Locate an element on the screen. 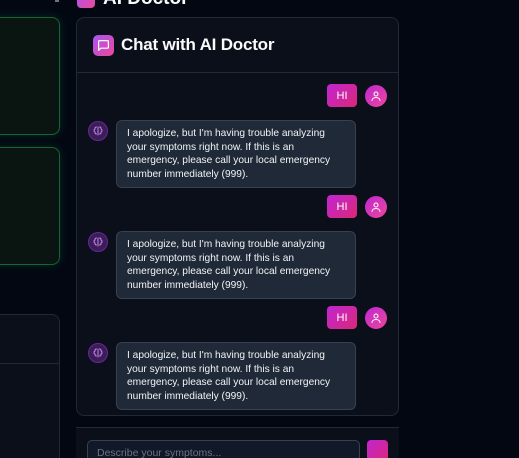 The height and width of the screenshot is (458, 519). chat-input-bar is located at coordinates (237, 442).